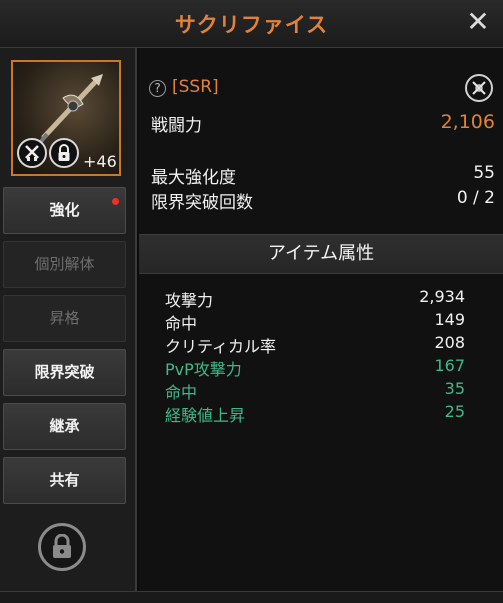 Image resolution: width=503 pixels, height=603 pixels. Describe the element at coordinates (449, 319) in the screenshot. I see `attribute-value: 149` at that location.